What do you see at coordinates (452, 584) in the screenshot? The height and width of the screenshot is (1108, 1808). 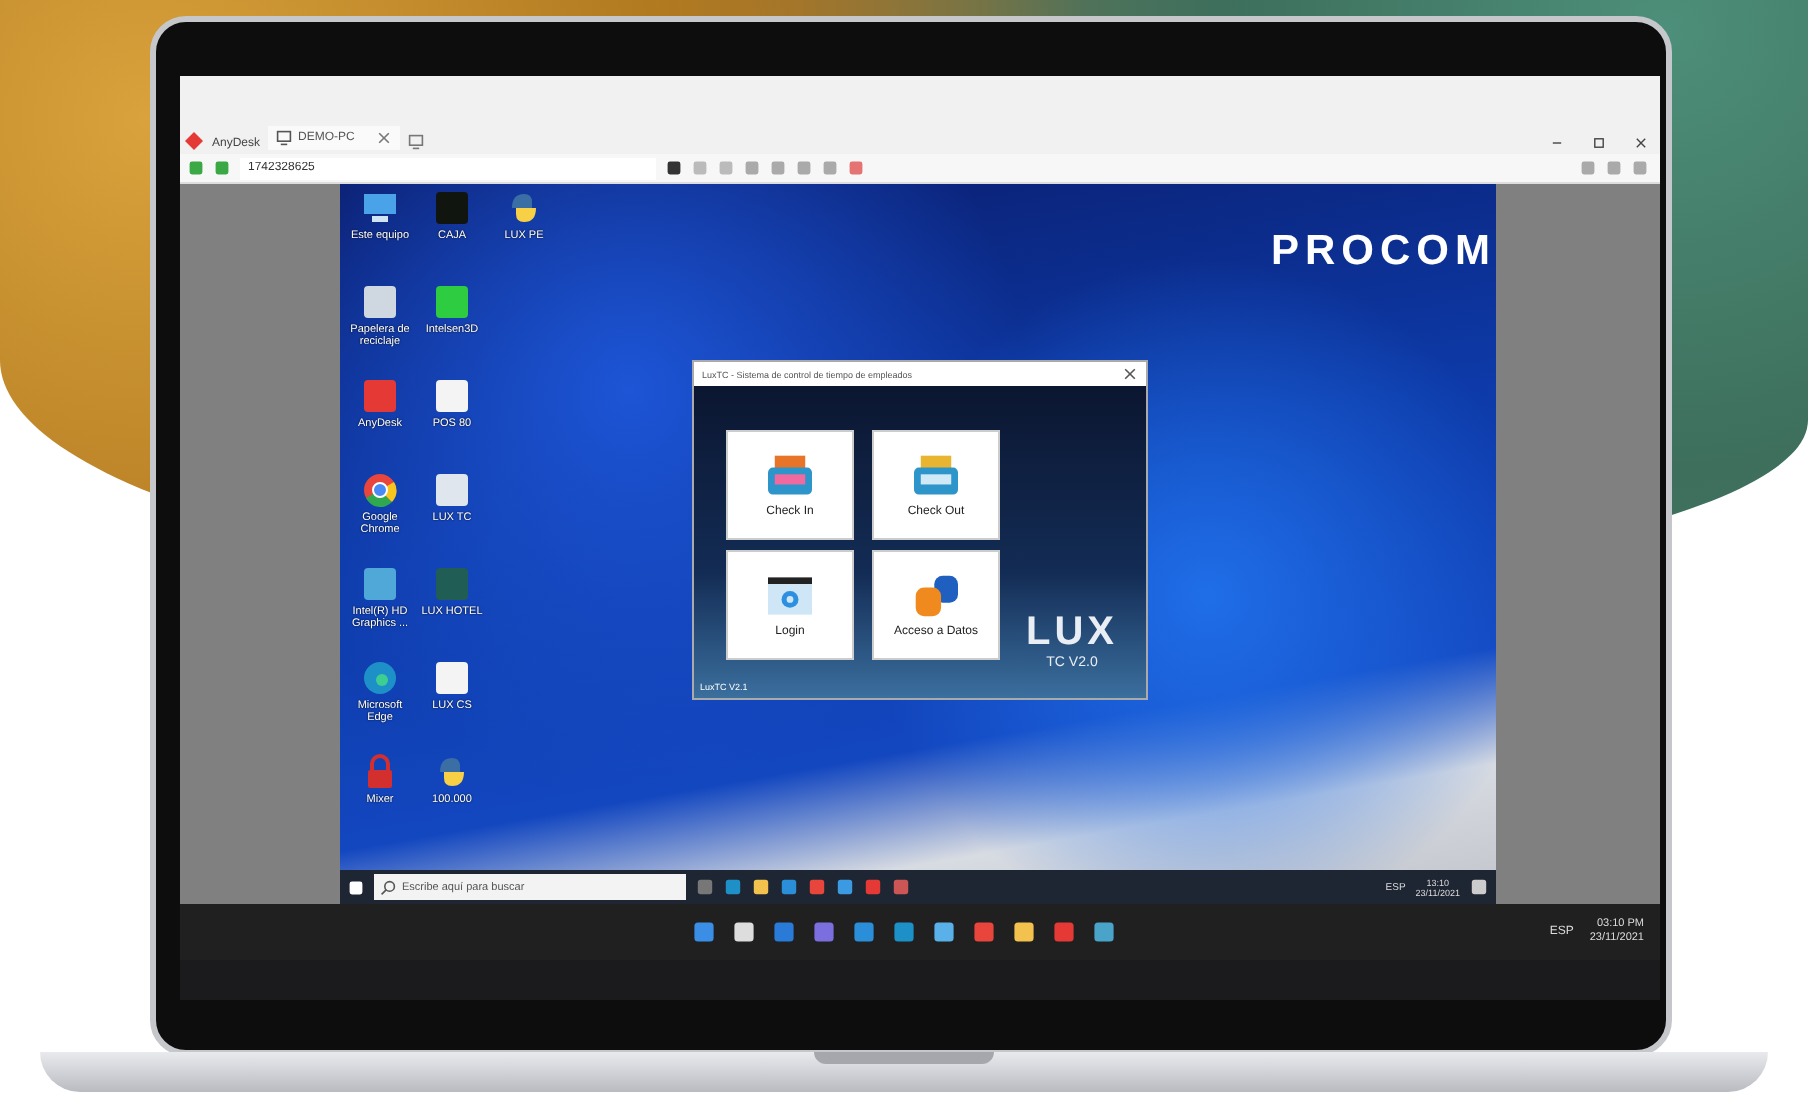 I see `circuit-board-icon` at bounding box center [452, 584].